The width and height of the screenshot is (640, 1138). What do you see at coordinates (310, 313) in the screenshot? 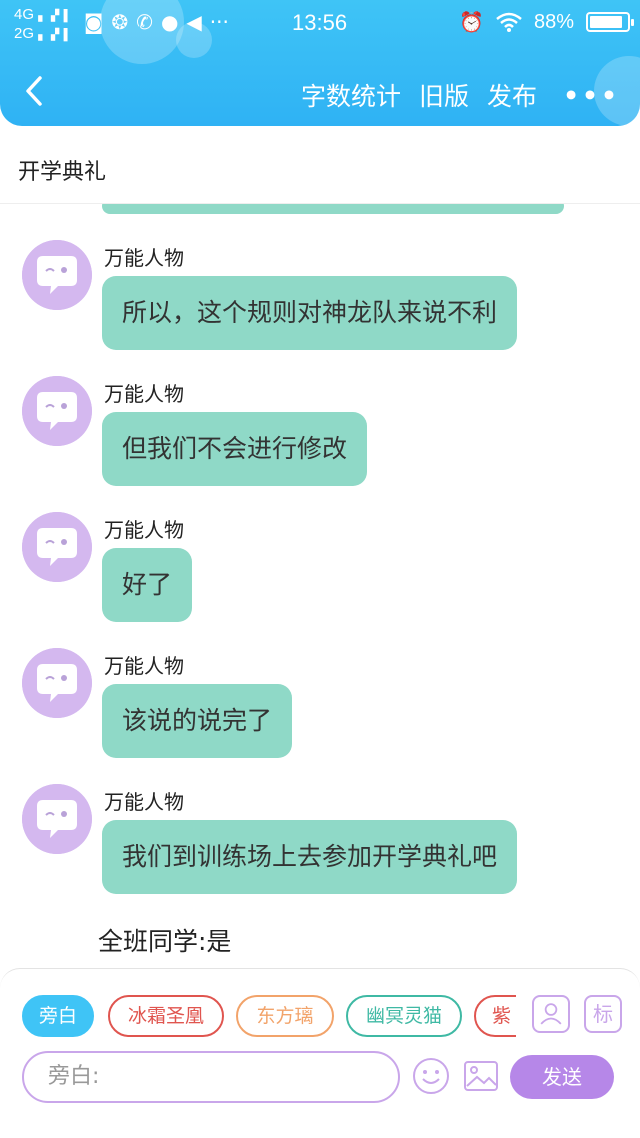
I see `message-bubble: 所以，这个规则对神龙队来说不利` at bounding box center [310, 313].